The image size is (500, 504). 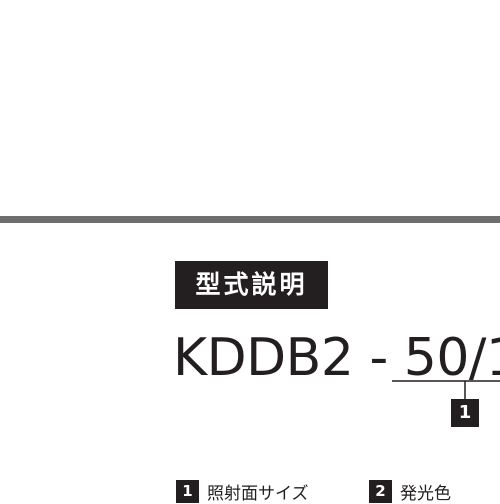 I want to click on spec-number-badge: 1, so click(x=187, y=491).